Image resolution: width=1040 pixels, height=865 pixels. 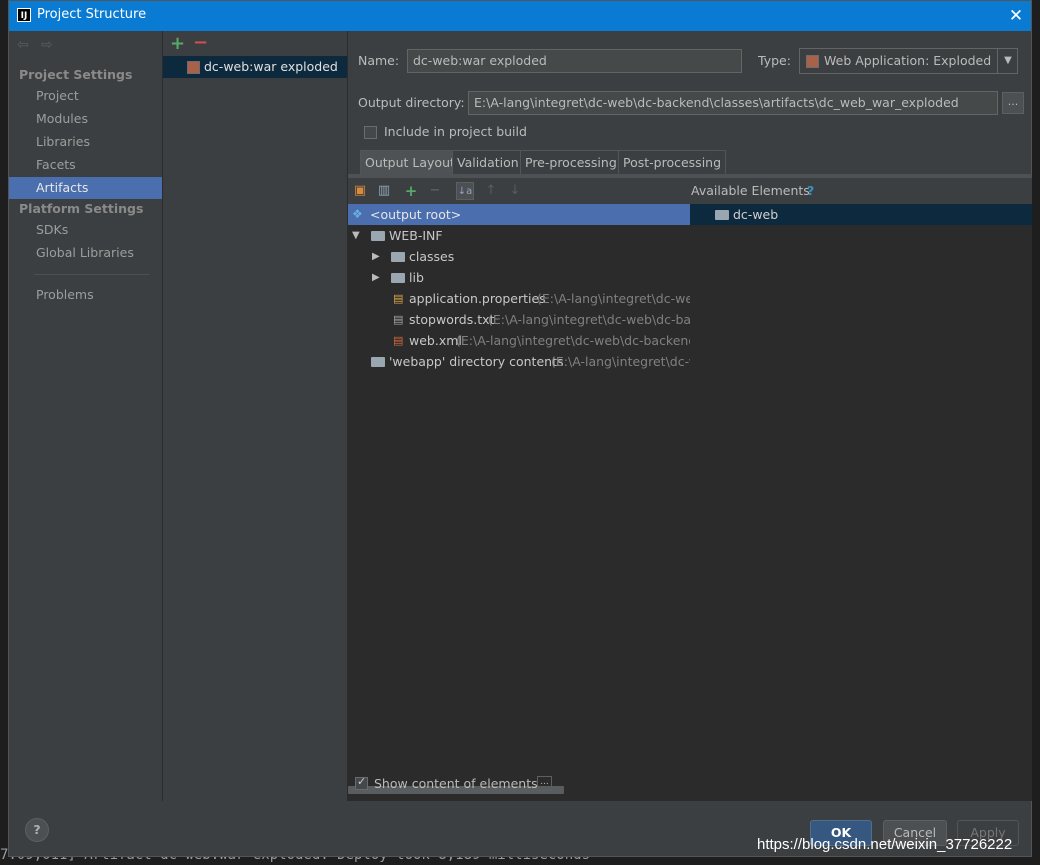 I want to click on sidebar-item-artifacts: Artifacts, so click(x=85, y=188).